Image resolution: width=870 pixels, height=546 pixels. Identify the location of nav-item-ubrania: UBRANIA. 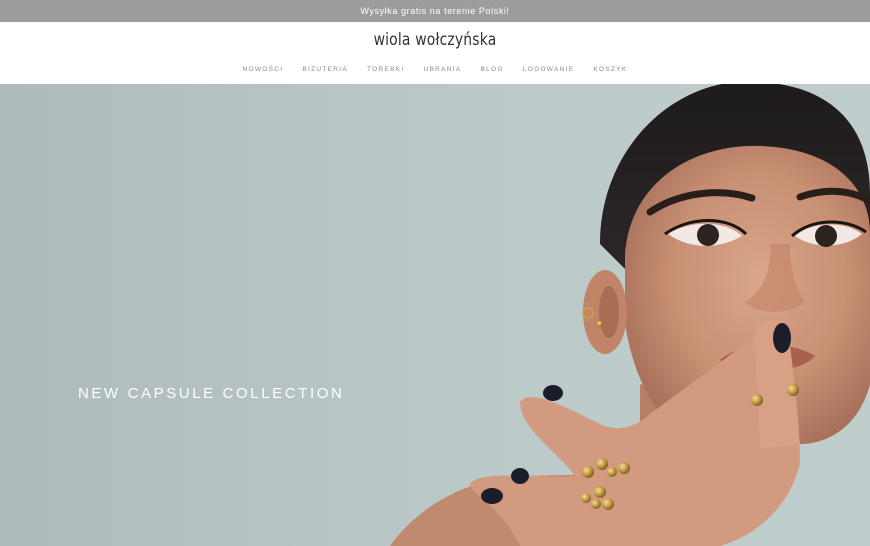
(442, 69).